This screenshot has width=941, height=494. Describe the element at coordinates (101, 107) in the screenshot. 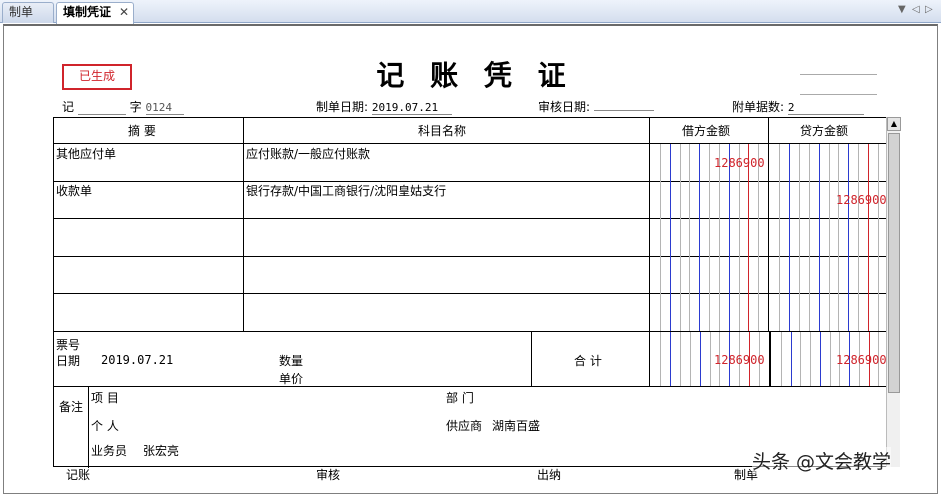

I see `voucher-type-field` at that location.